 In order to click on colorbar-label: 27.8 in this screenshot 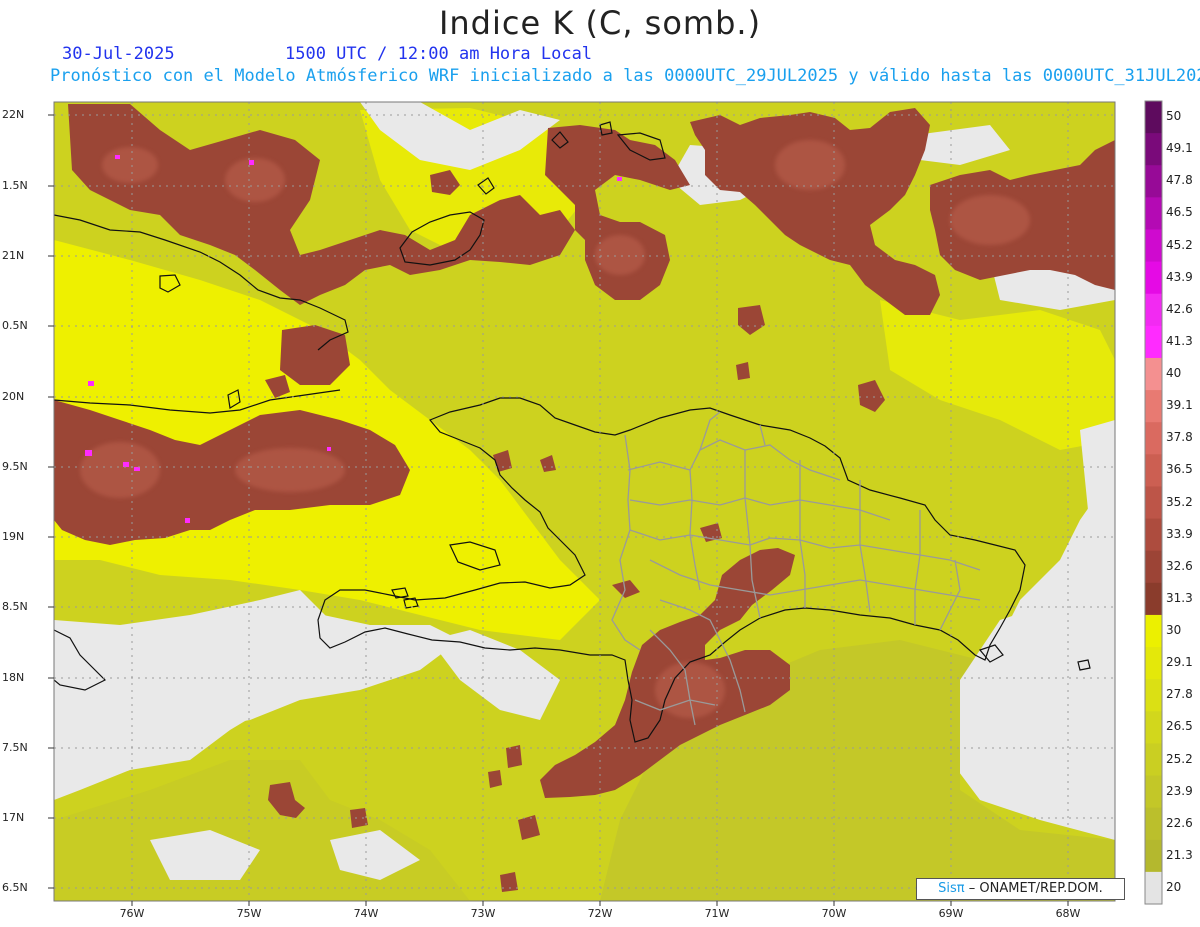, I will do `click(1179, 694)`.